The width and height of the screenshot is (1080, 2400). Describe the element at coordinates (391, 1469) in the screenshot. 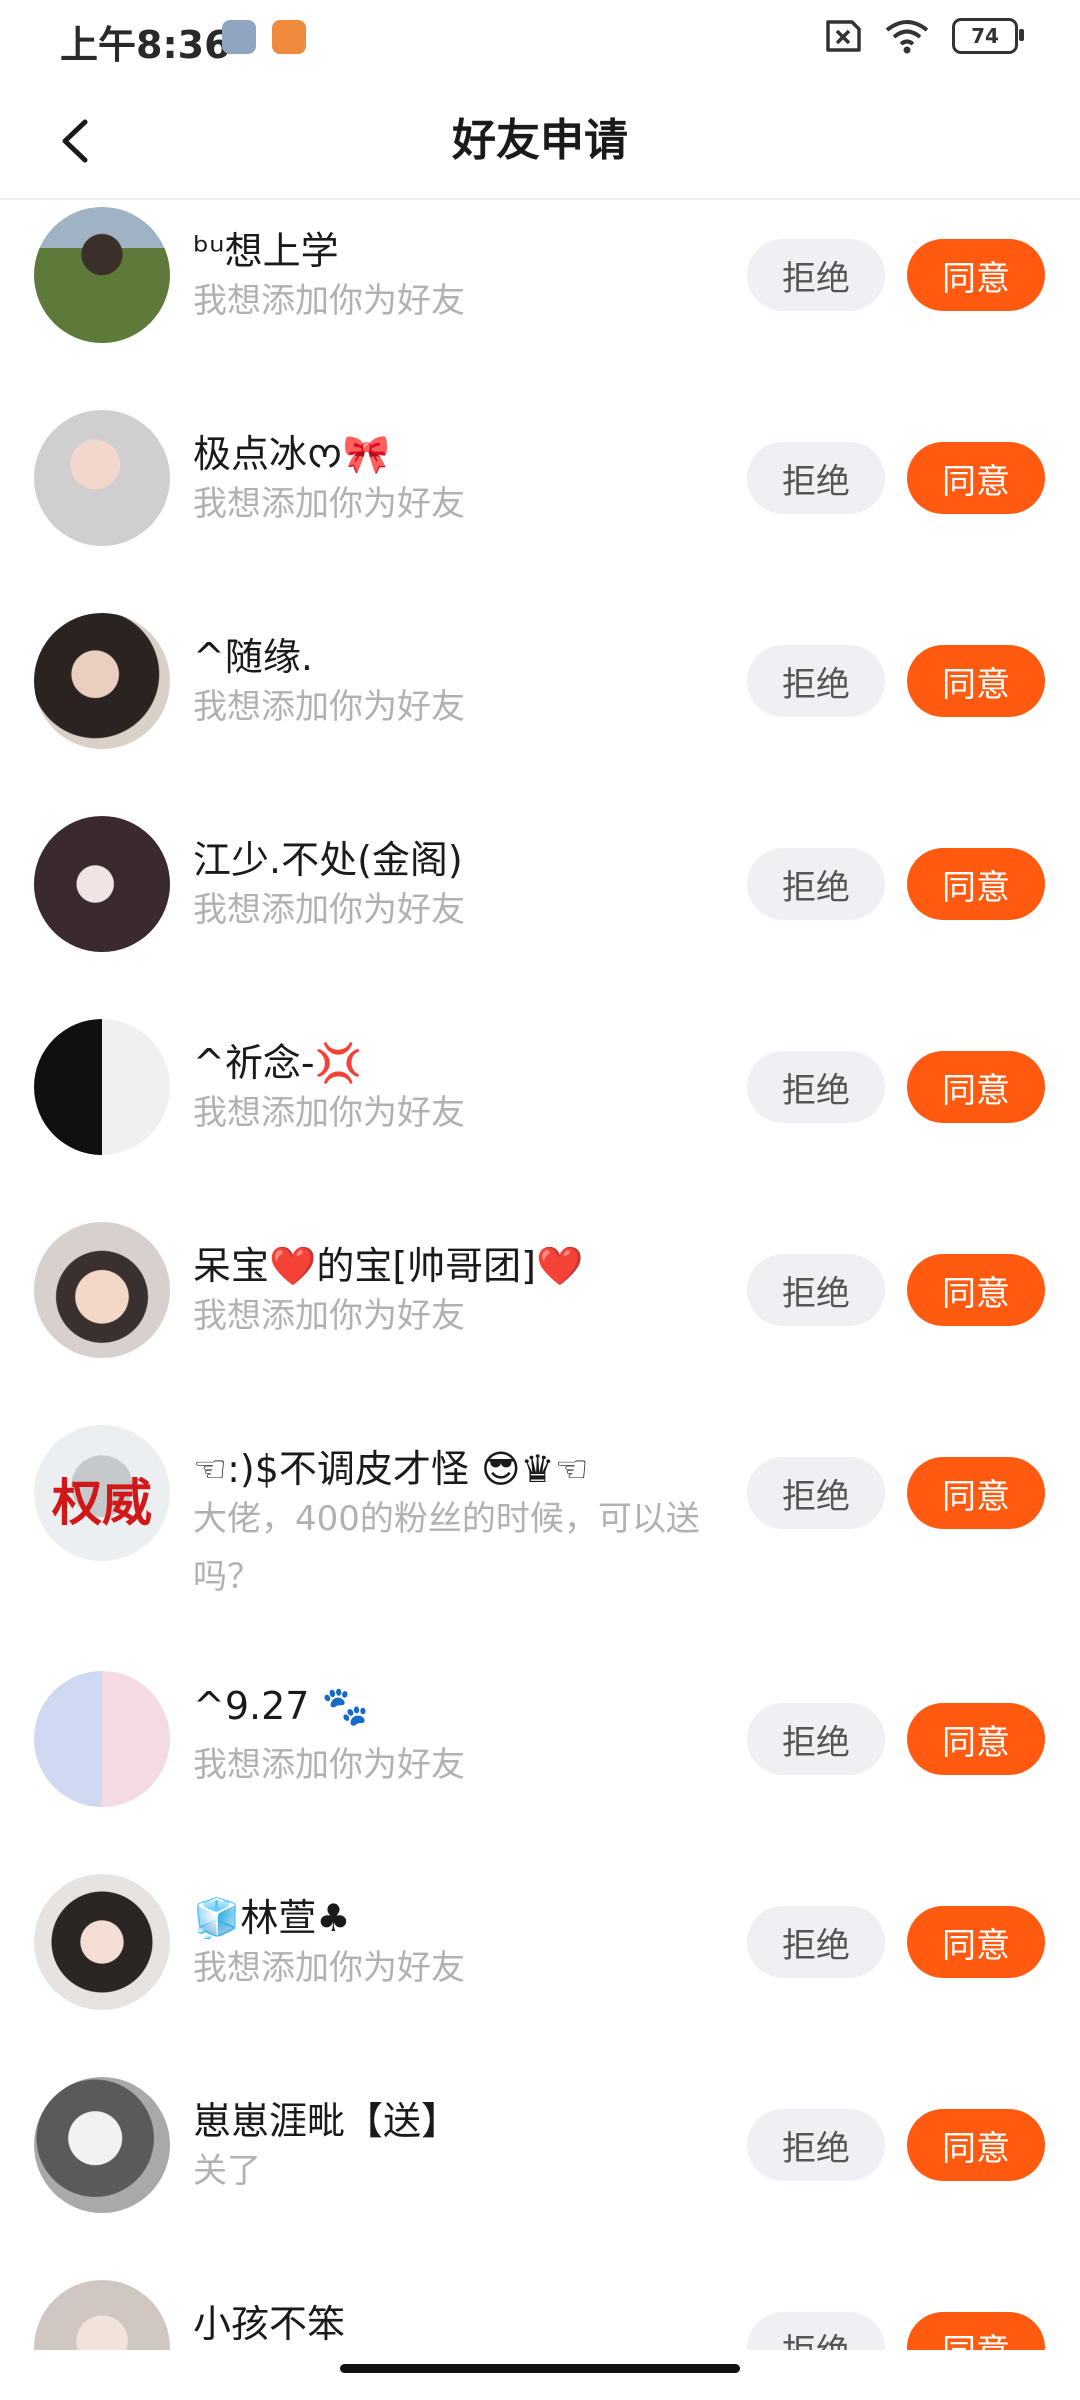

I see `request-name: ☜:)$不调皮才怪 😎♛☜` at that location.